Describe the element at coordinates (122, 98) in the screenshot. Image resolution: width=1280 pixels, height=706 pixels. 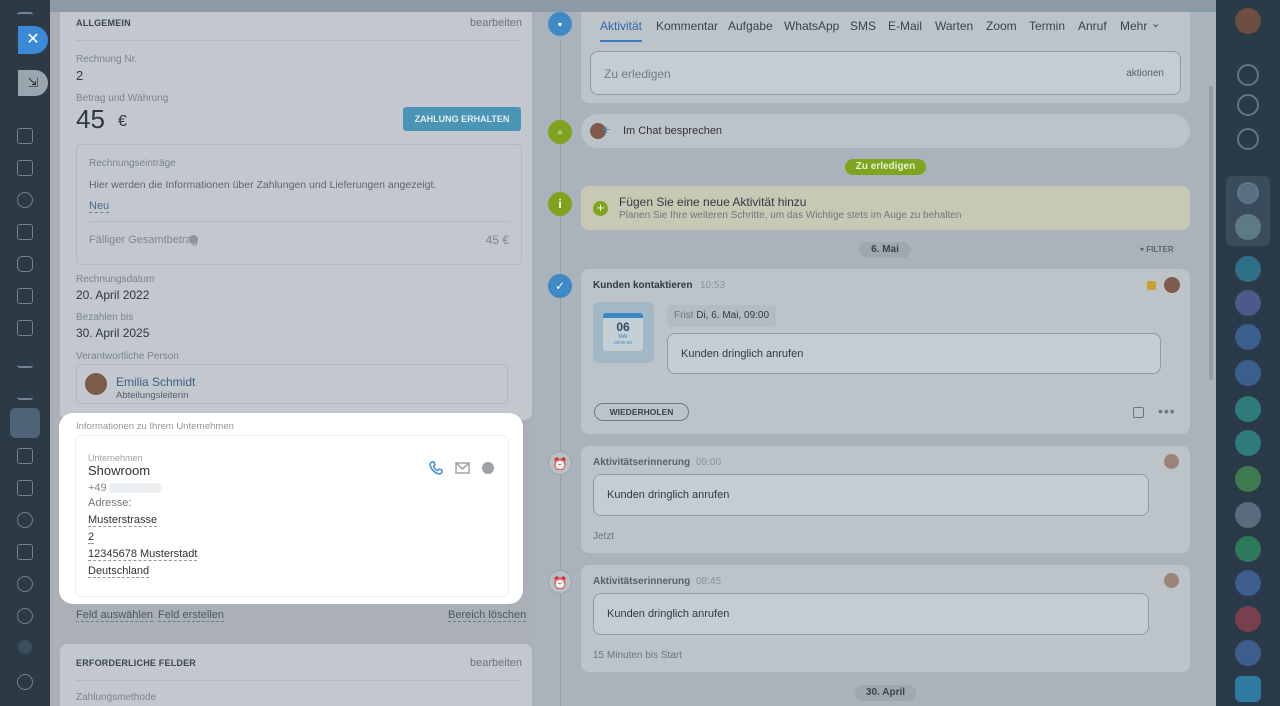
I see `amount-label: Betrag und Währung` at that location.